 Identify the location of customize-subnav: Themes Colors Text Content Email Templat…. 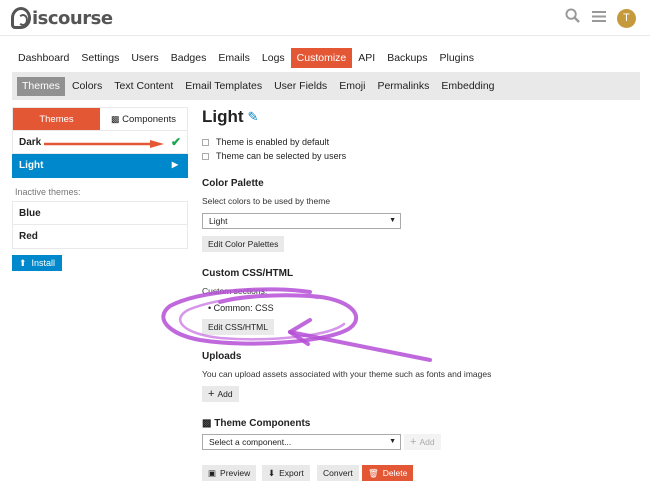
(326, 86).